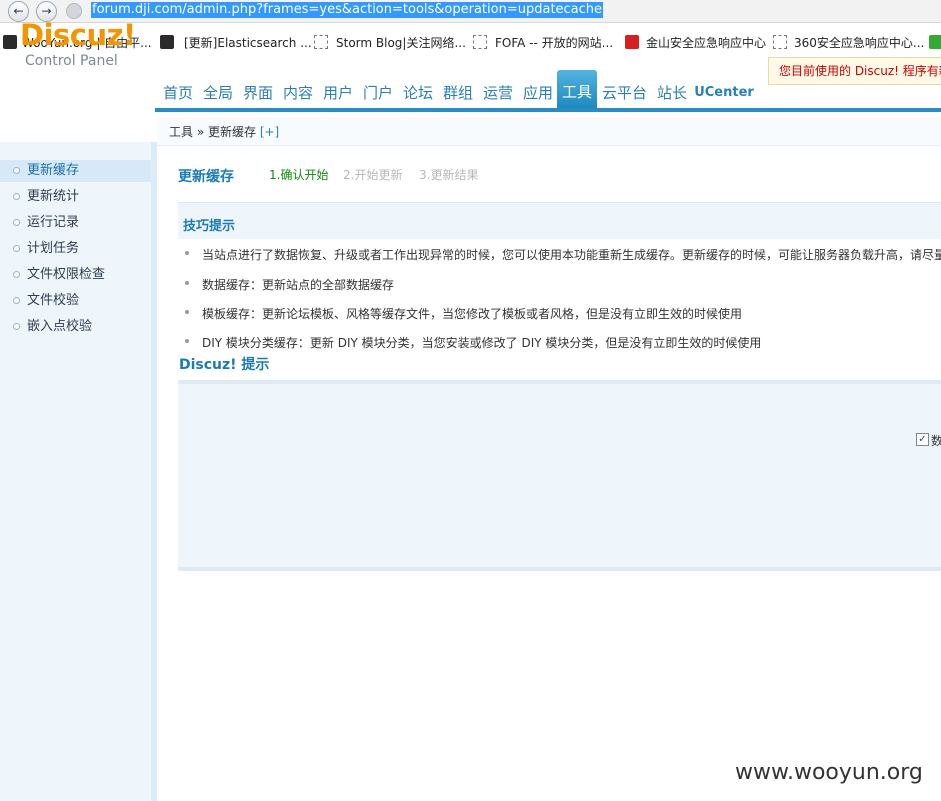  I want to click on discuz-logo: Discuz!, so click(78, 35).